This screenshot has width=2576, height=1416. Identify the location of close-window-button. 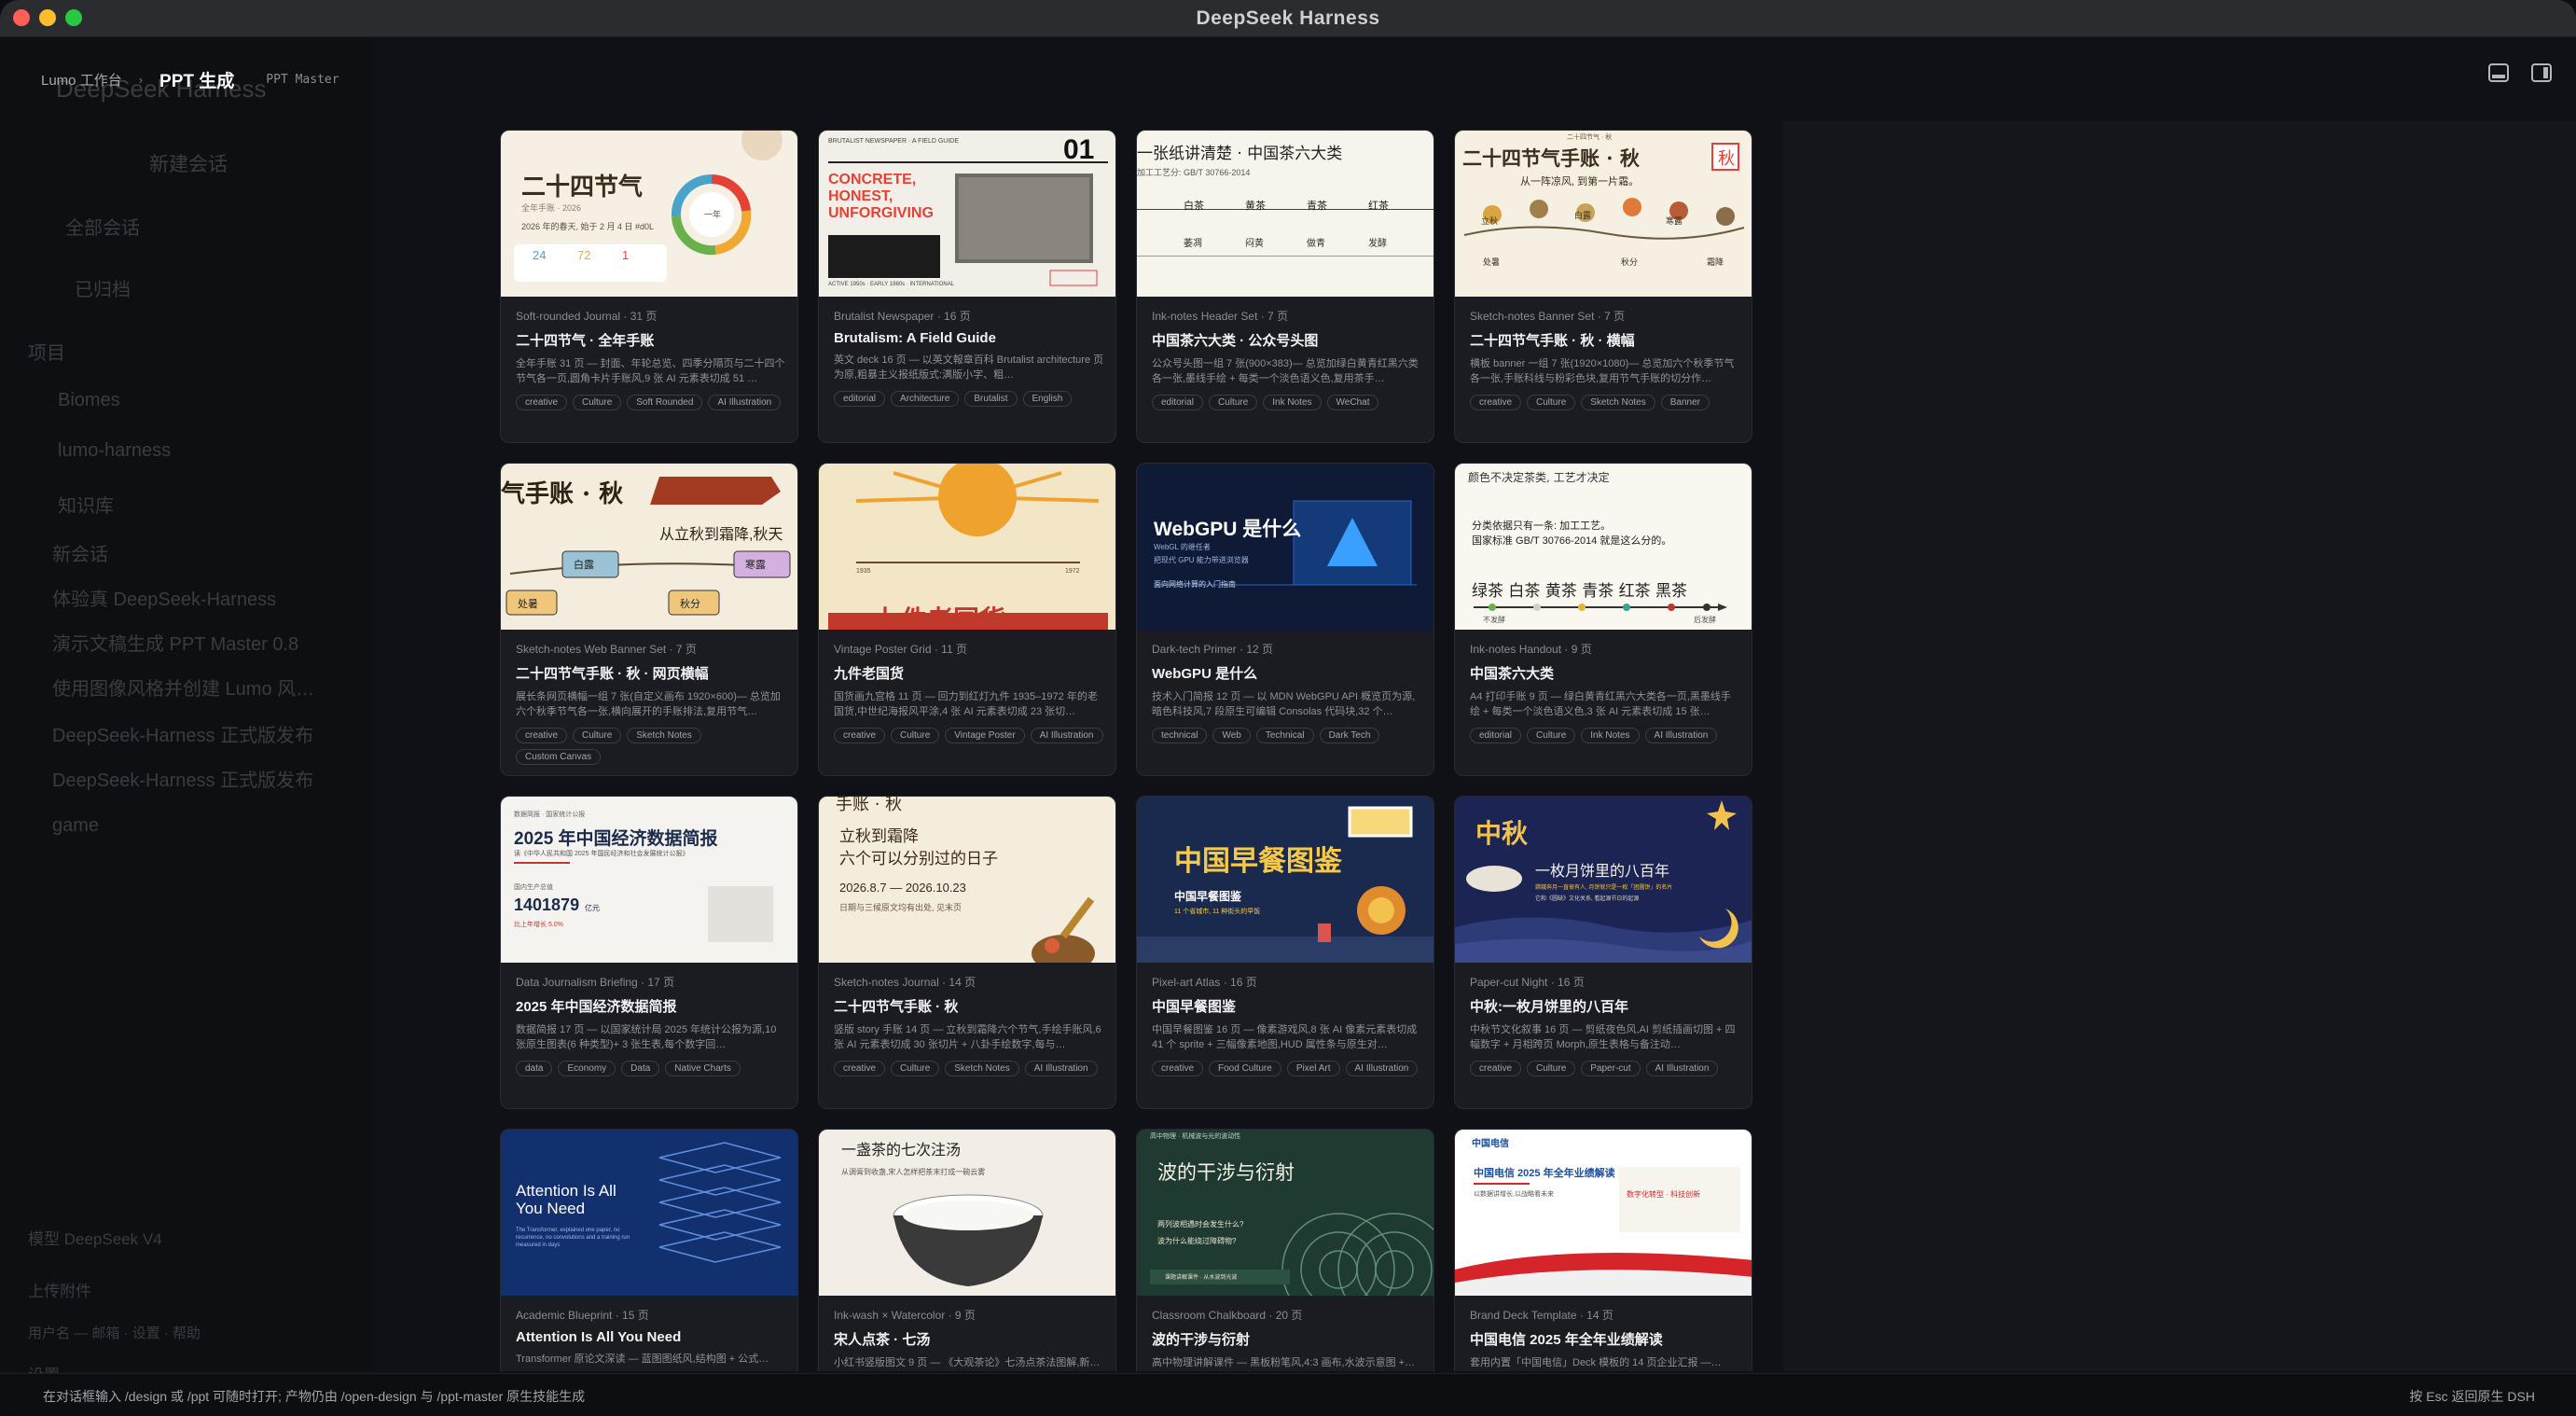
(21, 17).